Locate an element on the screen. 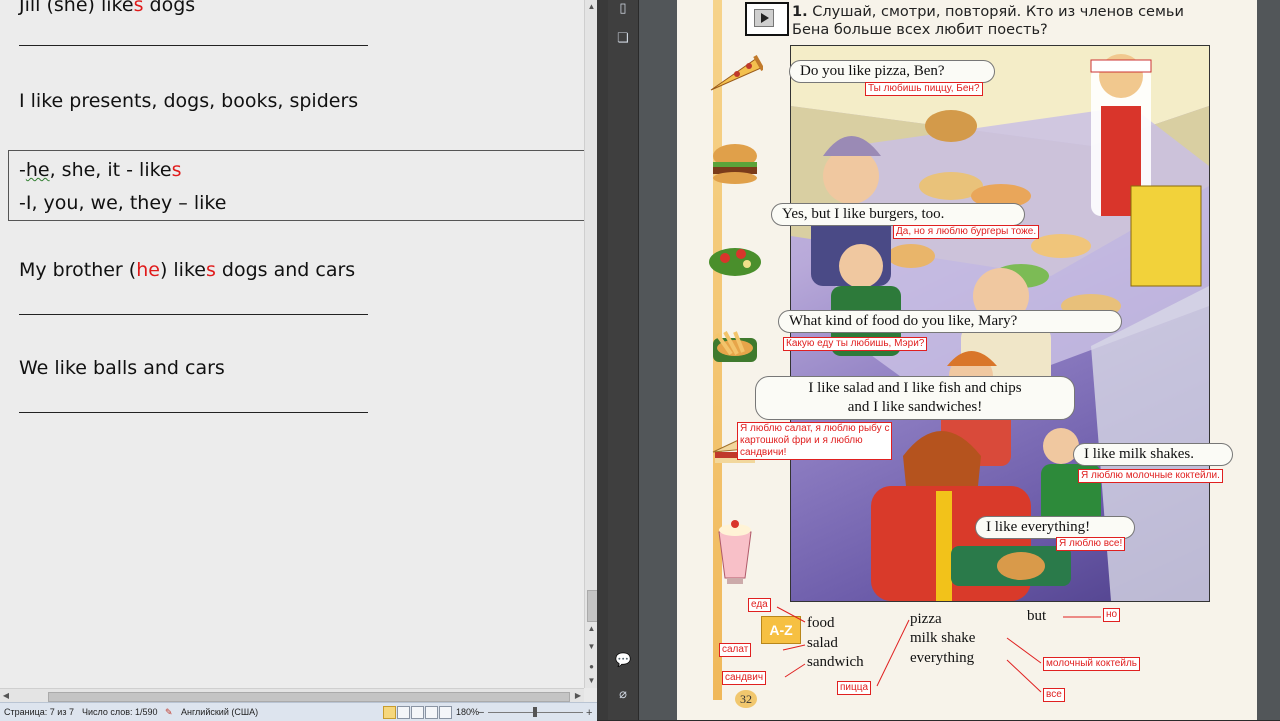  fish-and-chips-icon is located at coordinates (735, 346).